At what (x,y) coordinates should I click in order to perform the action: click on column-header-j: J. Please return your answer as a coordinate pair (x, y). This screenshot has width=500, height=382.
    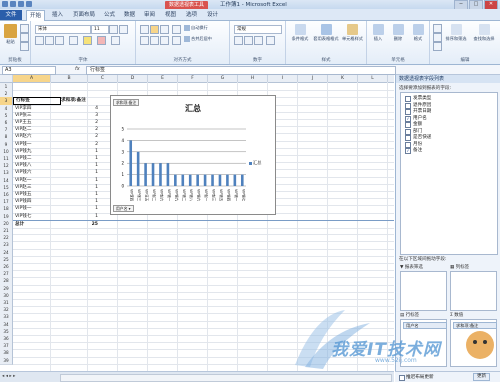
    Looking at the image, I should click on (313, 78).